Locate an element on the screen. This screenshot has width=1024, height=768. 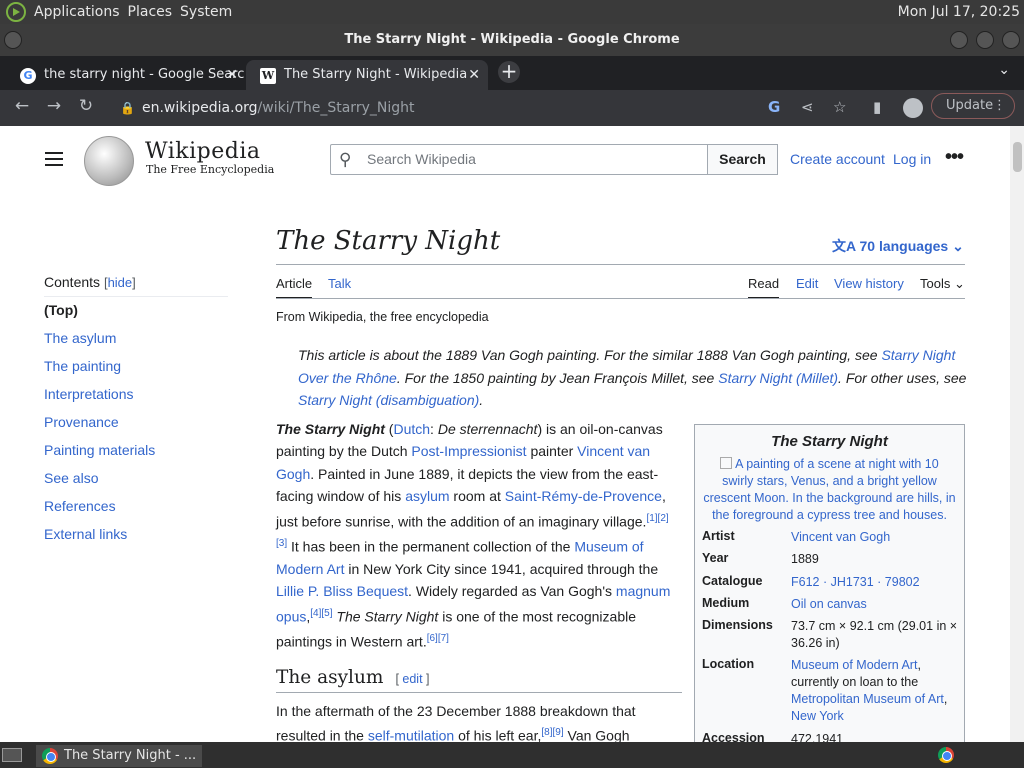
update-button: Update ⋮ is located at coordinates (973, 106).